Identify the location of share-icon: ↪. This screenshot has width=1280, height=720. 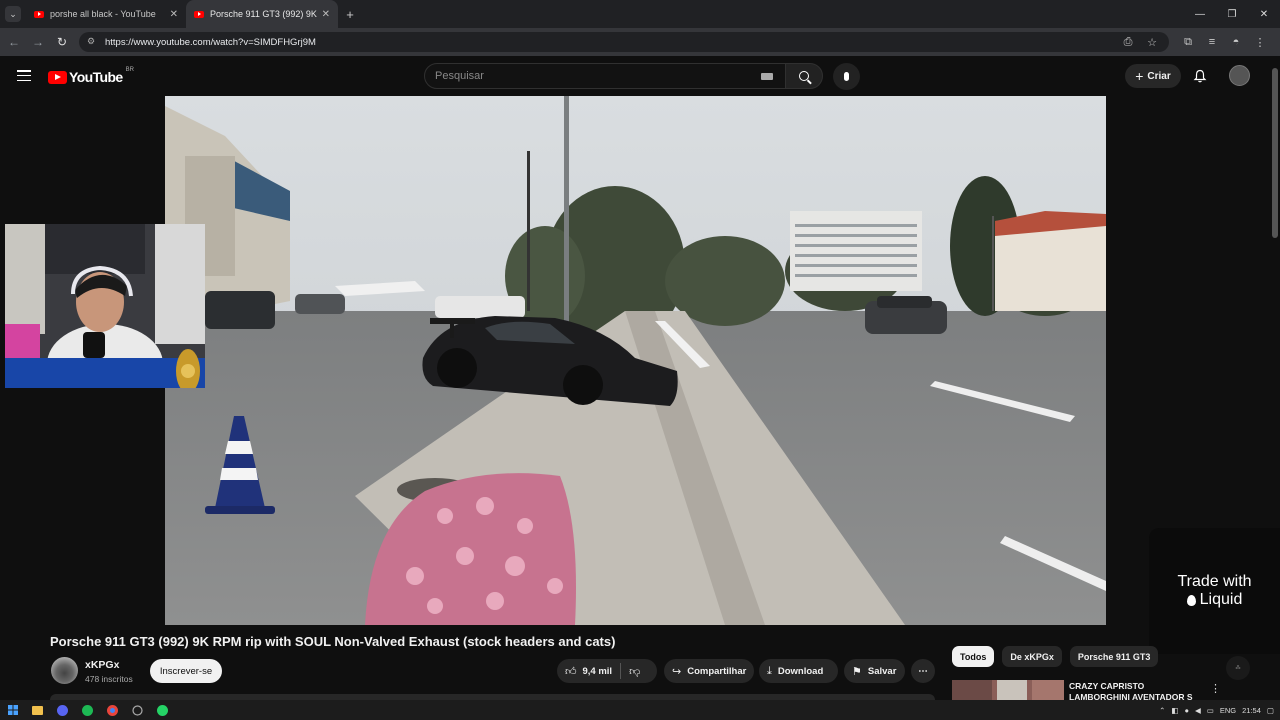
(677, 671).